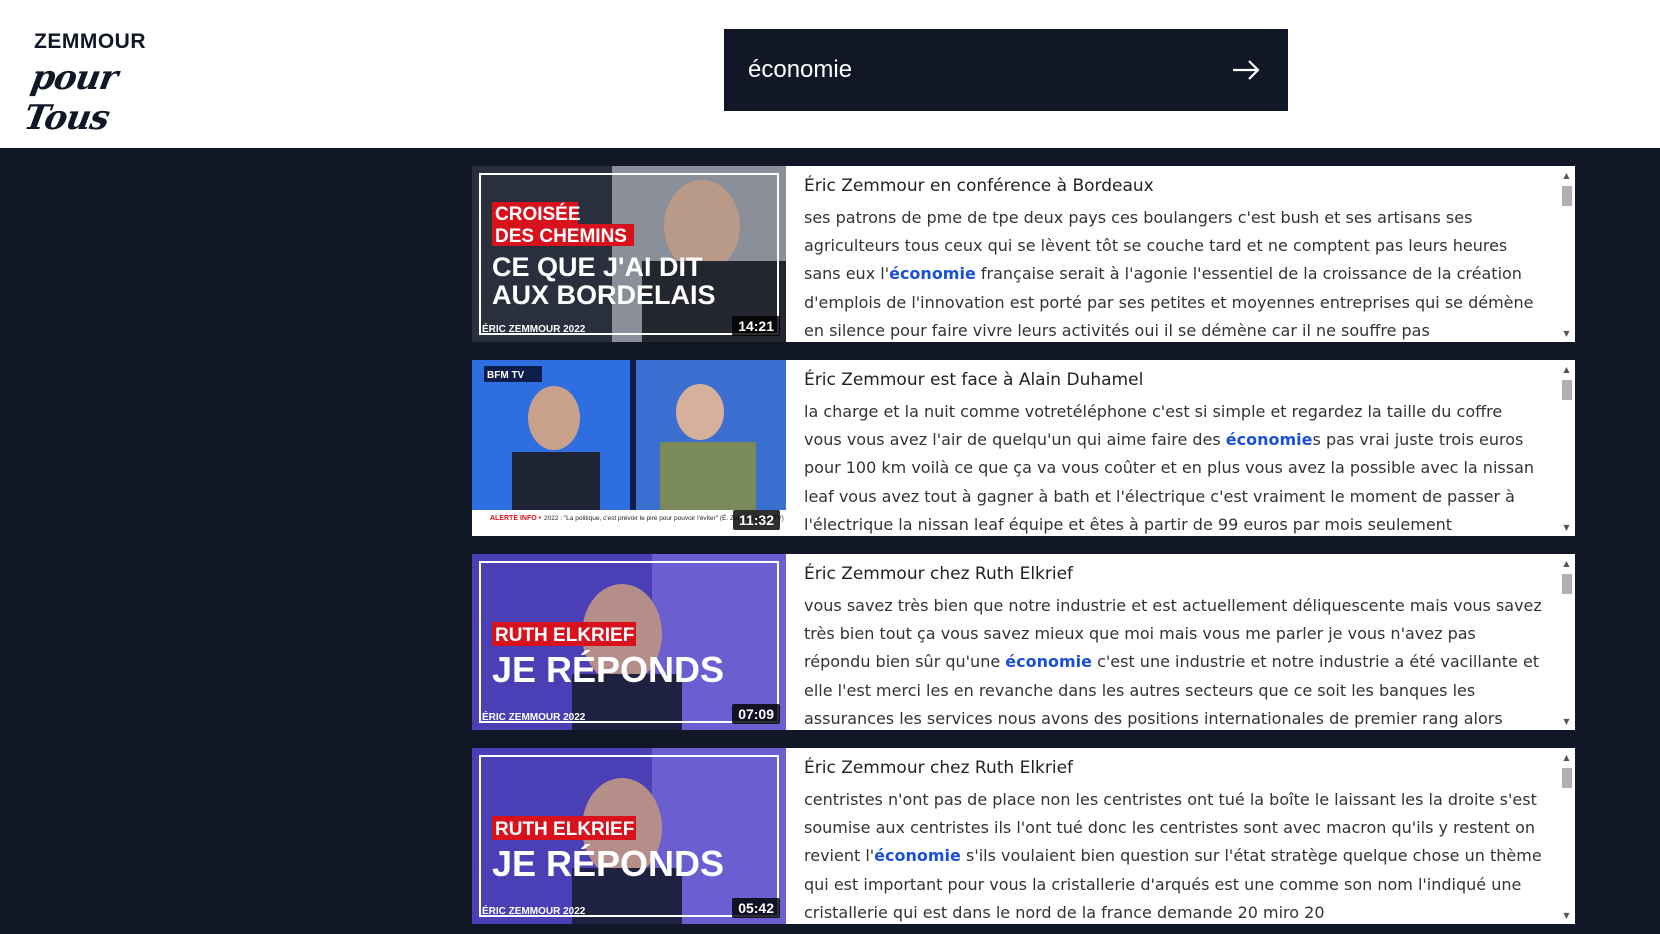 The width and height of the screenshot is (1660, 934). I want to click on logo: ZEMMOUR pour Tous, so click(92, 83).